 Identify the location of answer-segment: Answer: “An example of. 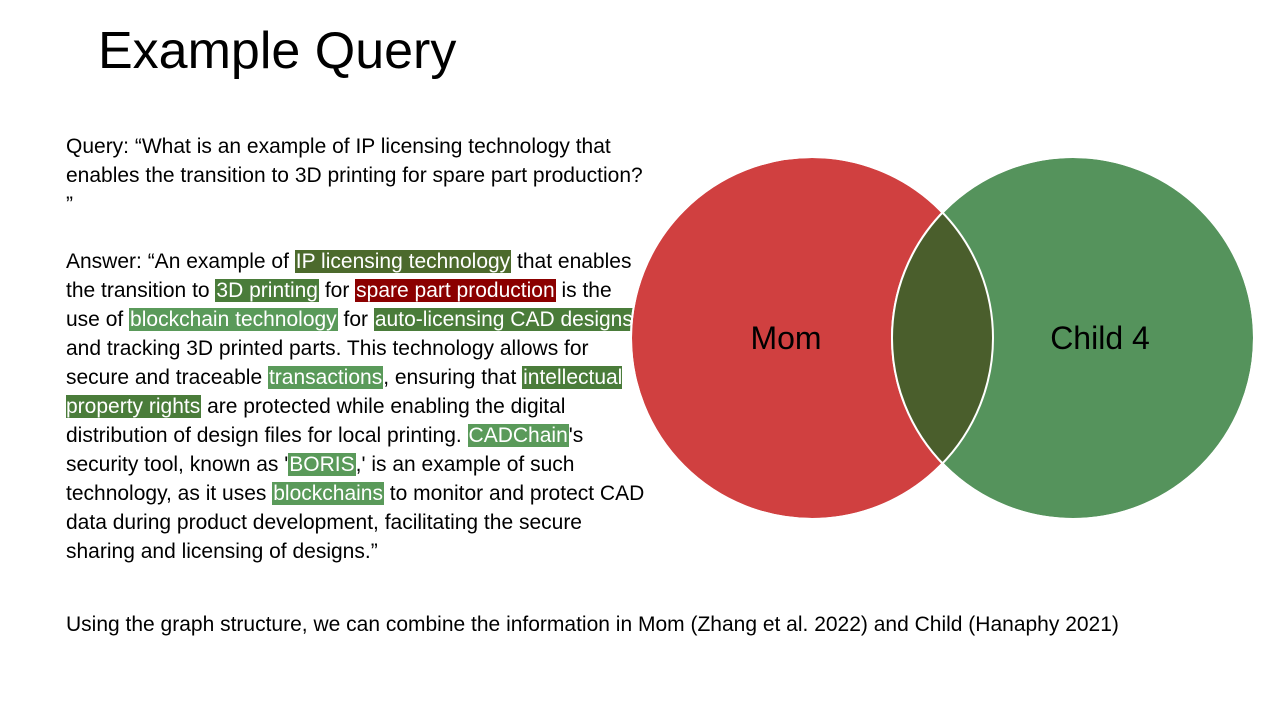
(180, 261).